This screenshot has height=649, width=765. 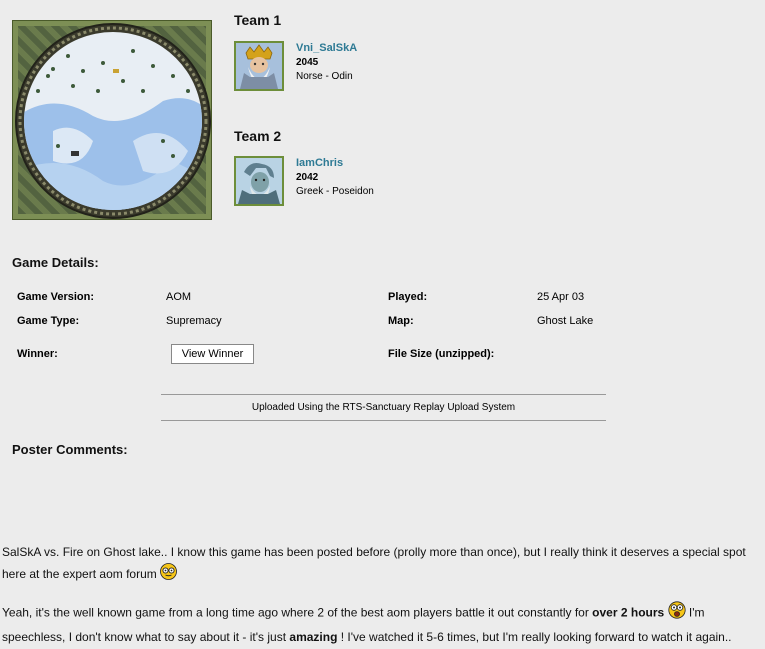 I want to click on map-label: Map:, so click(x=401, y=321).